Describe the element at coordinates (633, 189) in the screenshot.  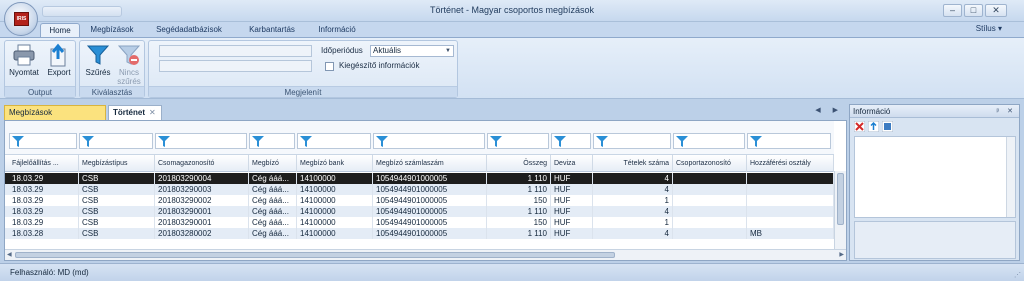
I see `cell-items: 4` at that location.